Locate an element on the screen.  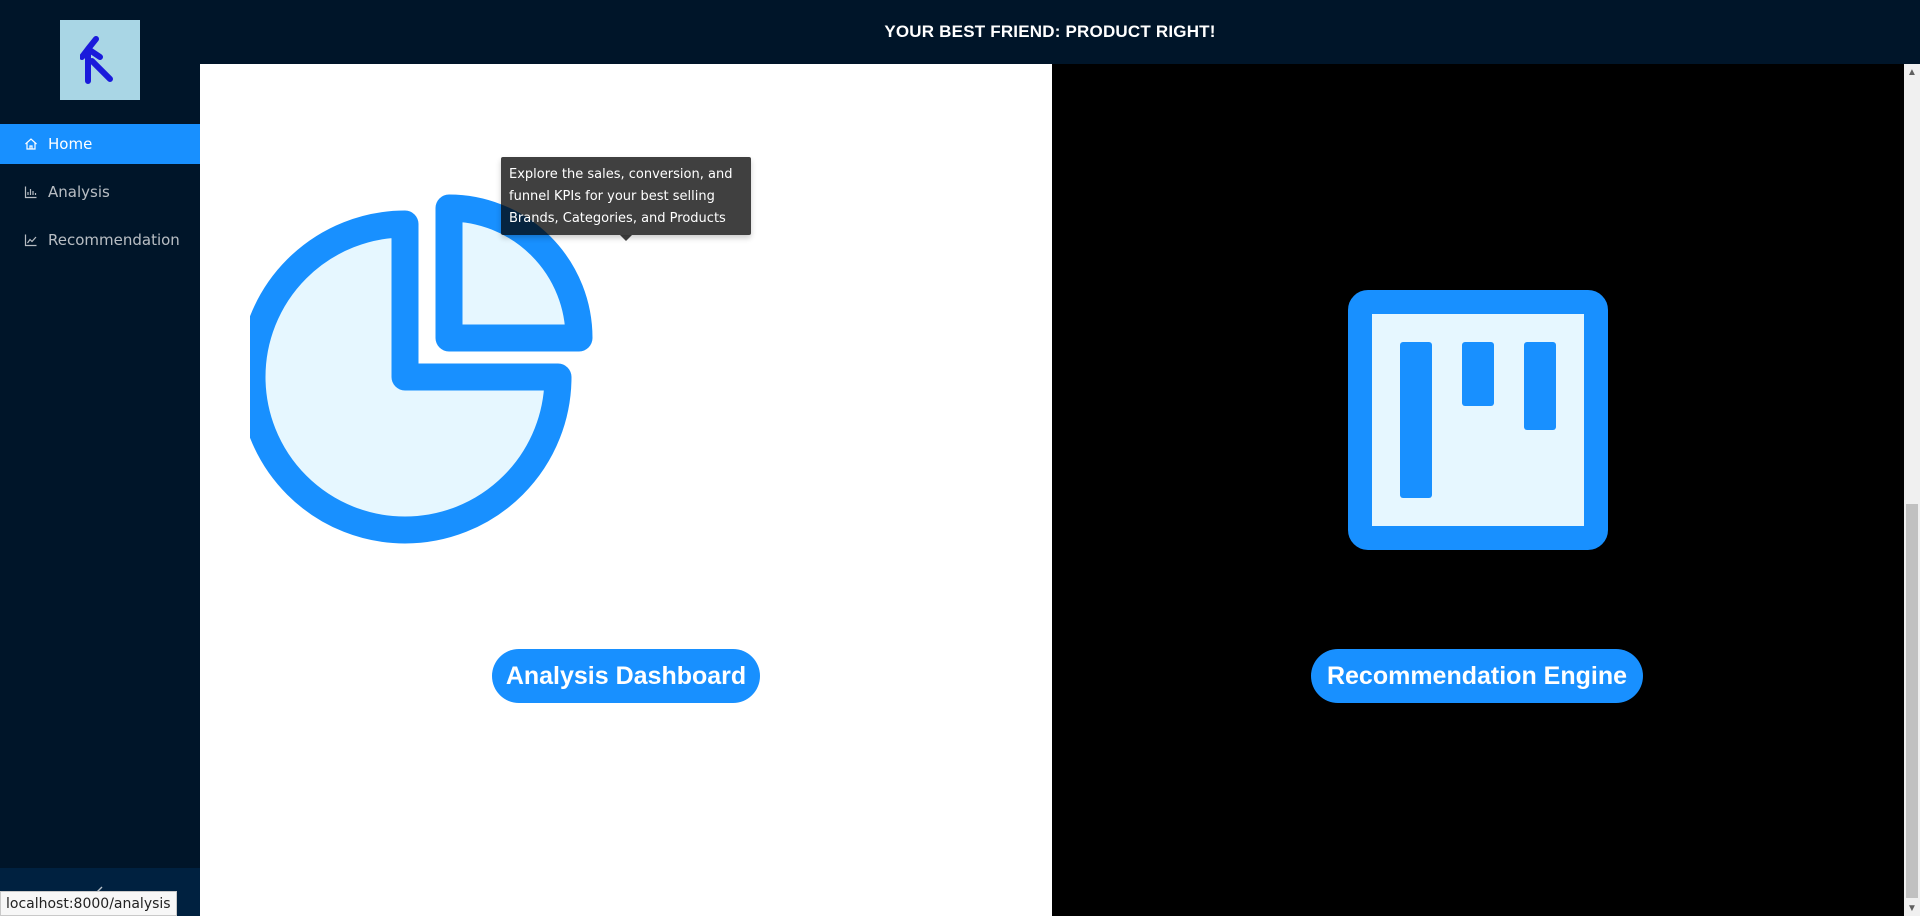
sidebar-item-label: Home is located at coordinates (70, 144).